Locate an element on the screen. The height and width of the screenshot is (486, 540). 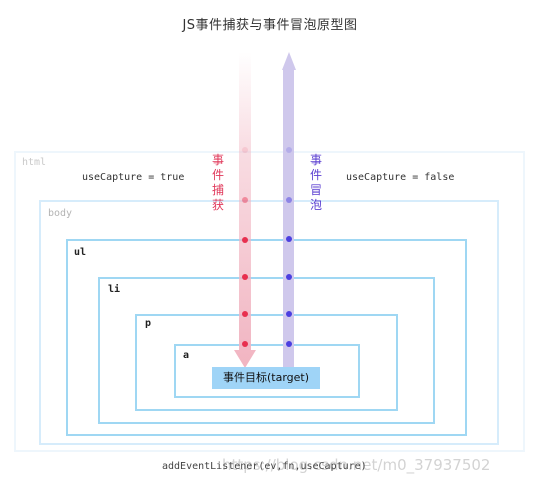
event-target-box: 事件目标(target) is located at coordinates (266, 378).